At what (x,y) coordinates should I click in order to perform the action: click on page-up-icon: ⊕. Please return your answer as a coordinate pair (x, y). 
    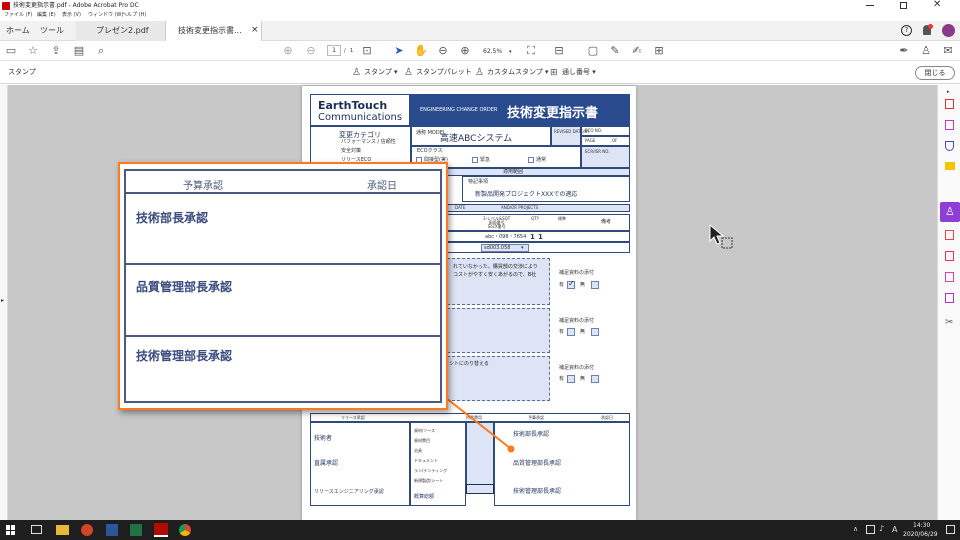
    Looking at the image, I should click on (288, 50).